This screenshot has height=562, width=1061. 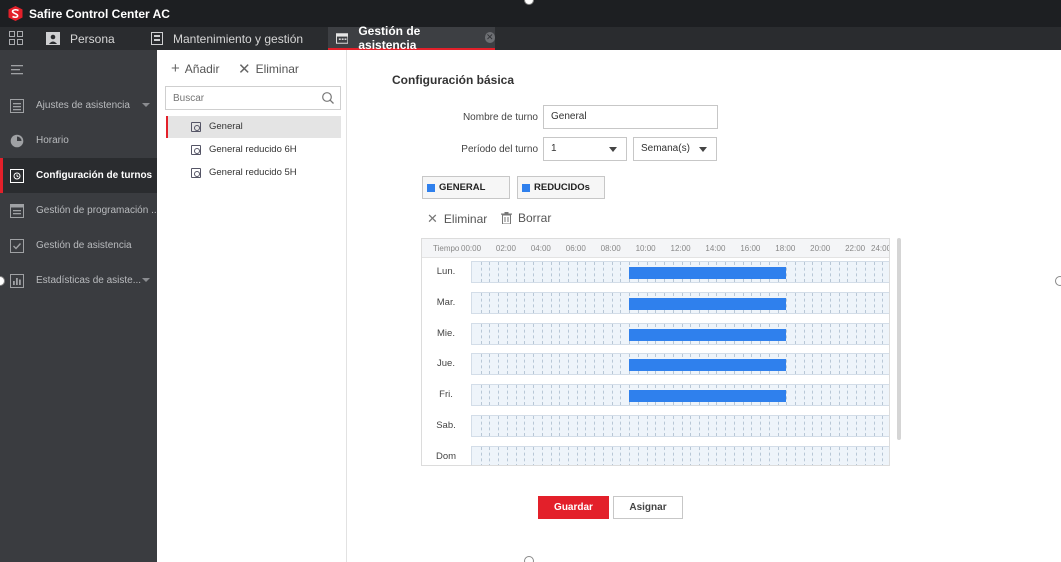 I want to click on delete-period-button: ✕ Eliminar, so click(x=457, y=219).